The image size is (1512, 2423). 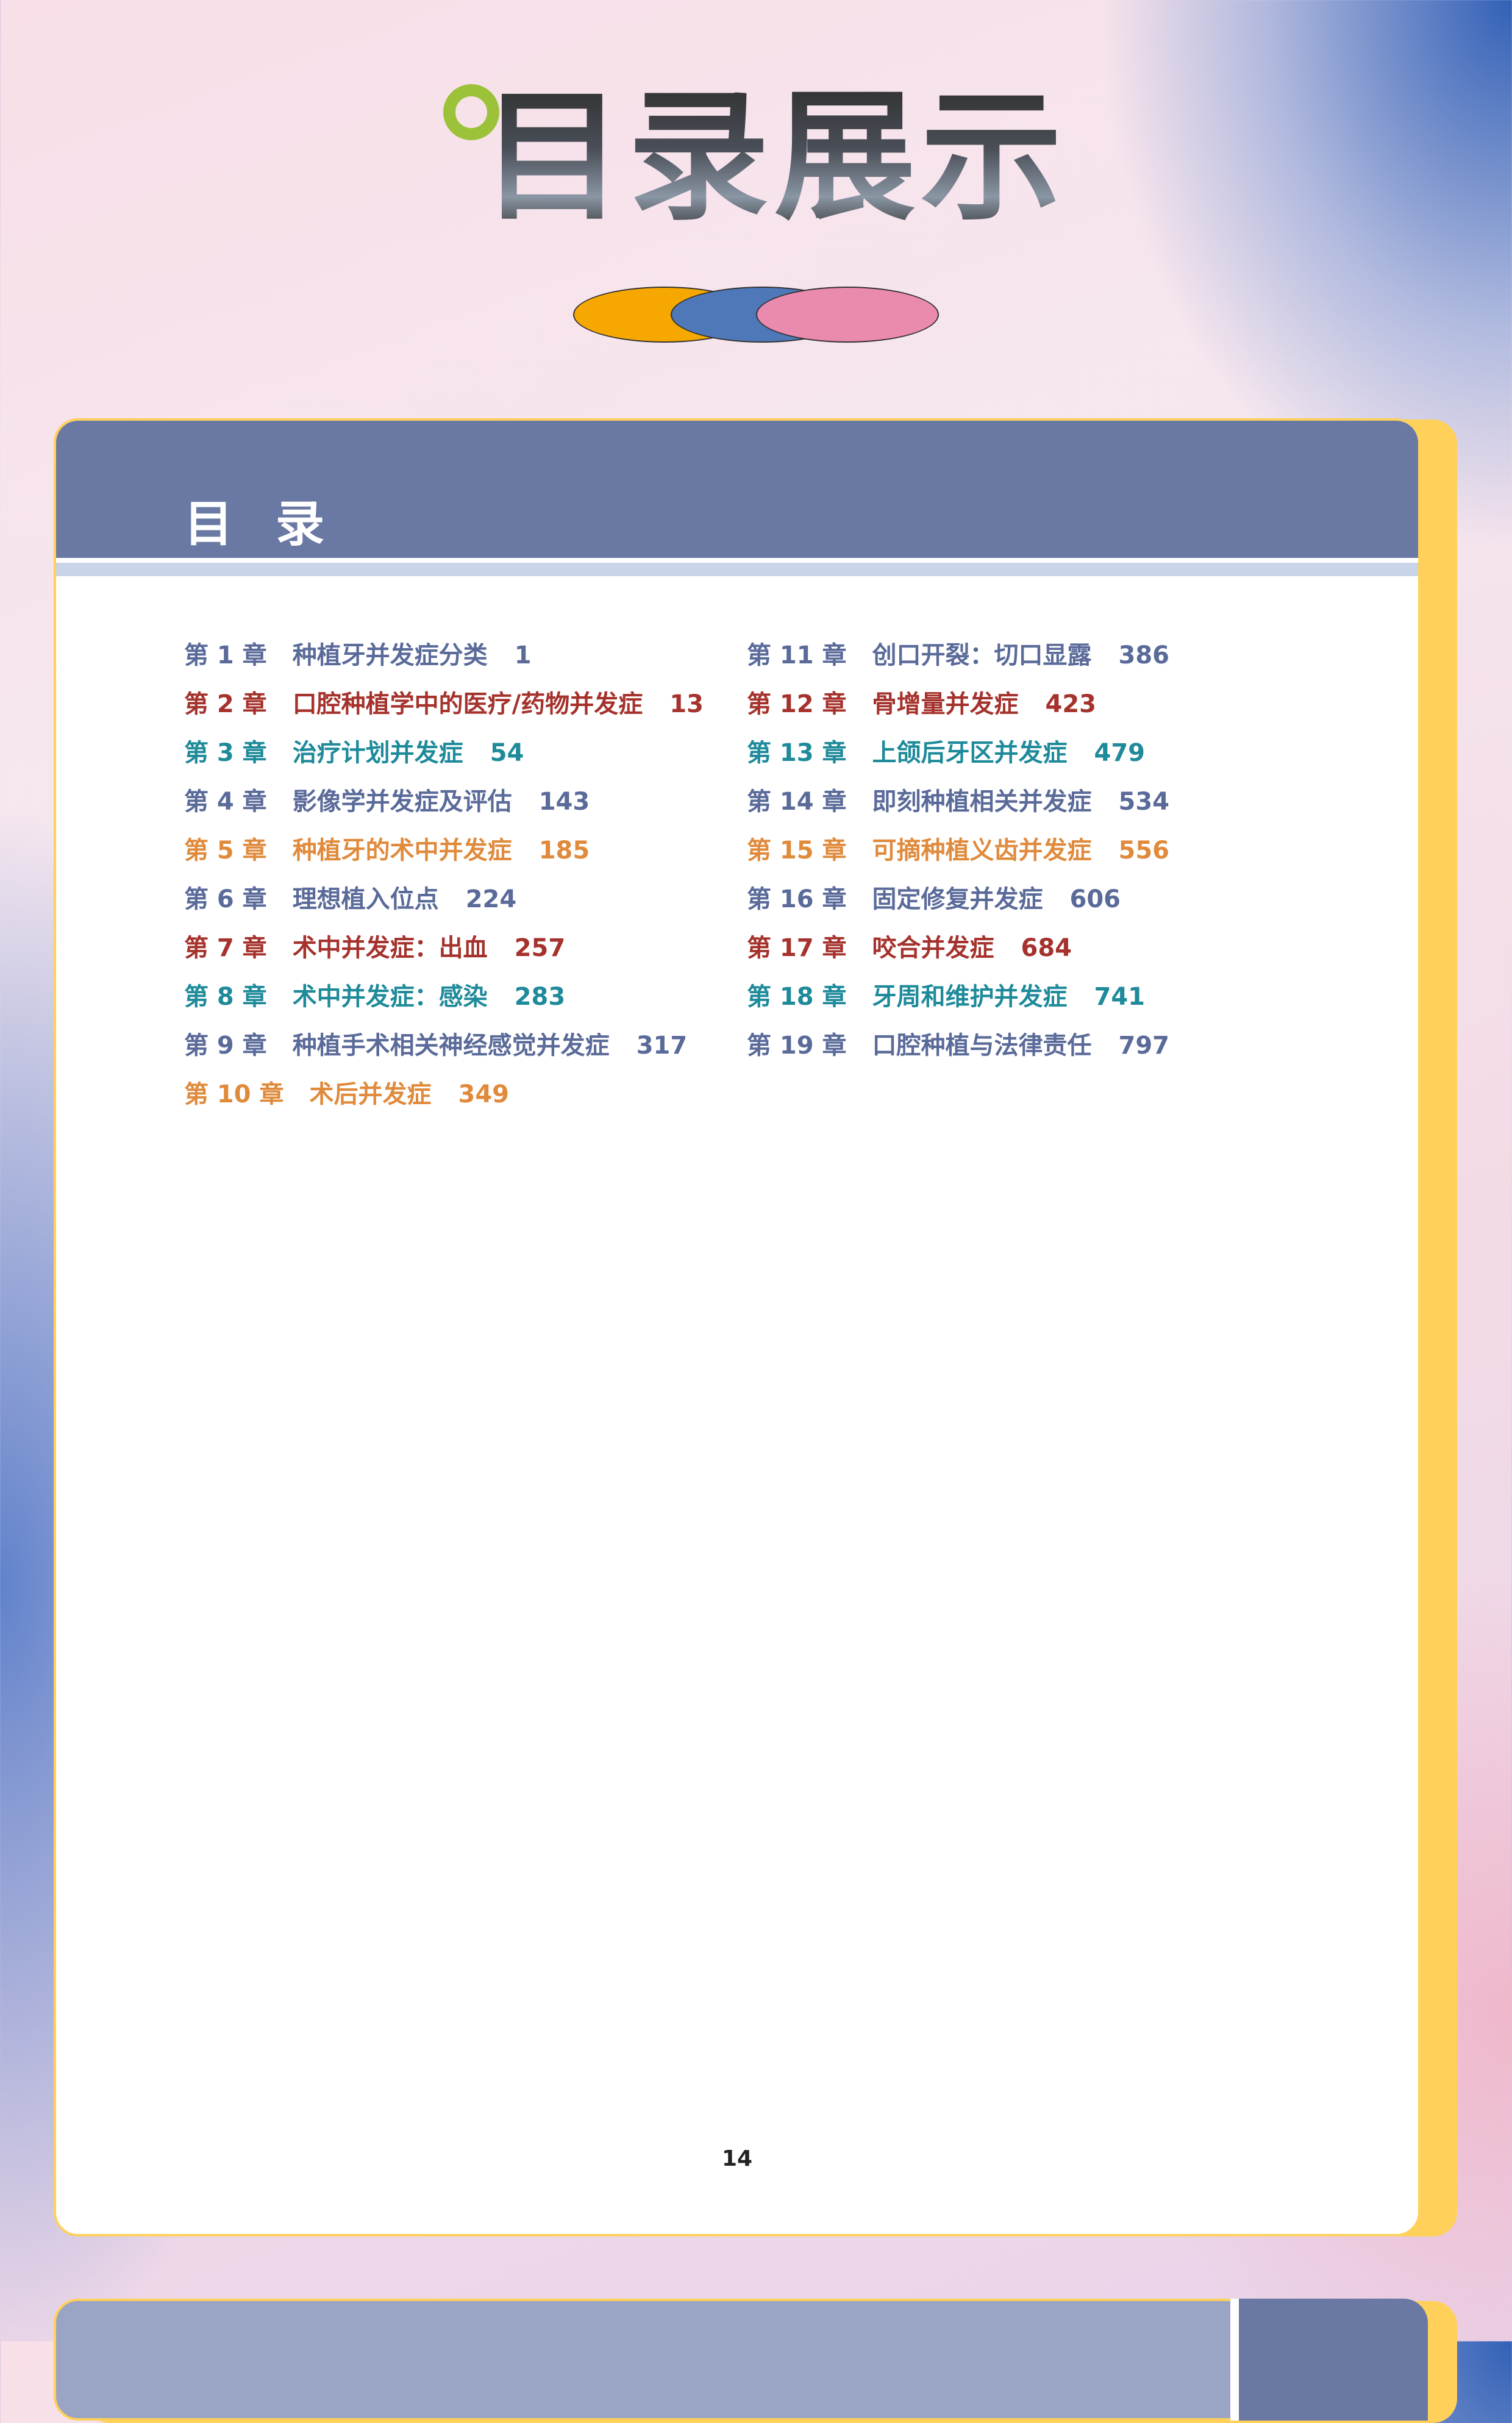 I want to click on chapter-title: 术中并发症：出血, so click(x=390, y=948).